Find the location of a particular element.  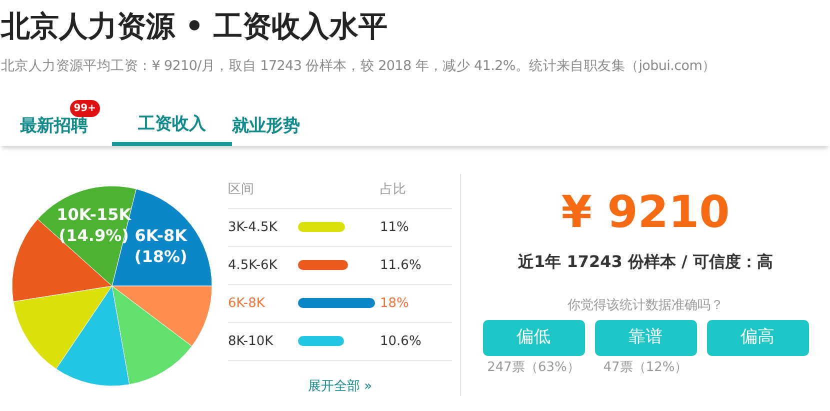

slice-label: 6K-8K is located at coordinates (160, 236).